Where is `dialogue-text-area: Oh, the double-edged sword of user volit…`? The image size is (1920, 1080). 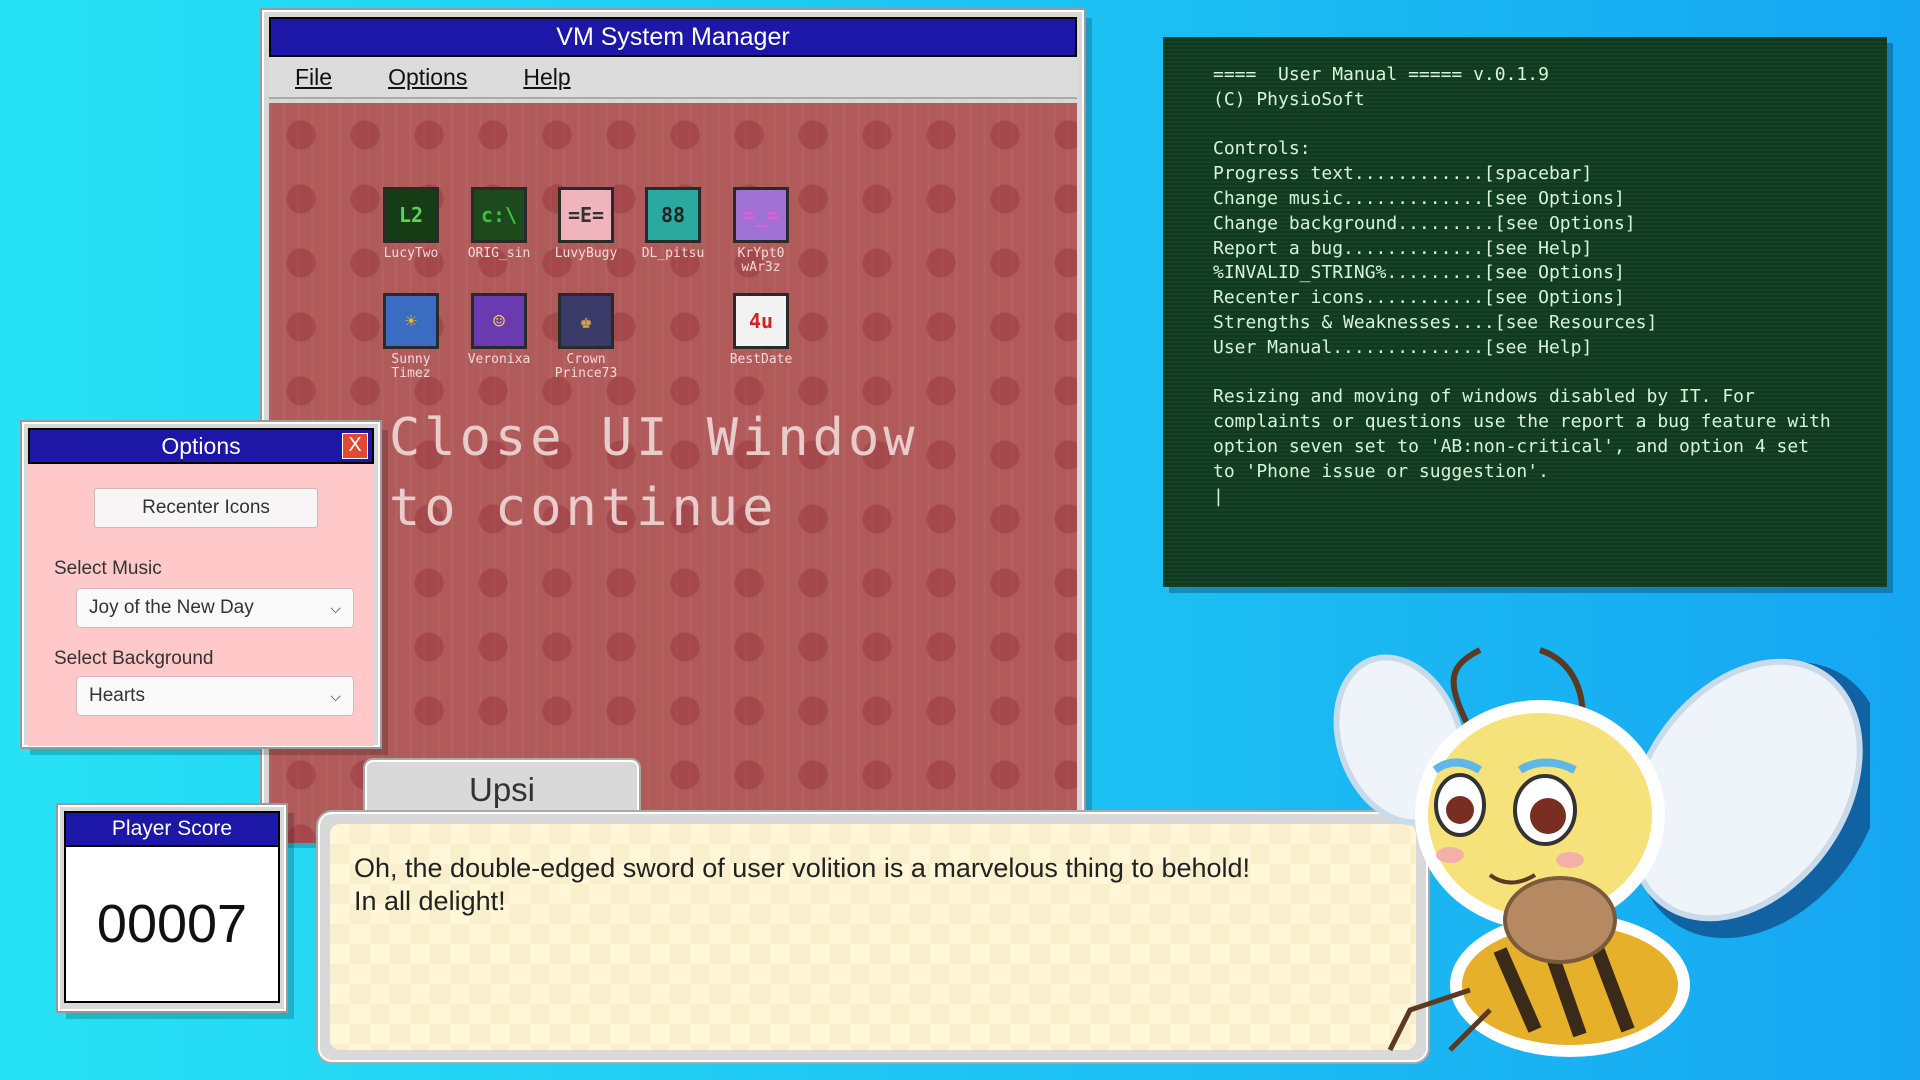
dialogue-text-area: Oh, the double-edged sword of user volit… is located at coordinates (873, 937).